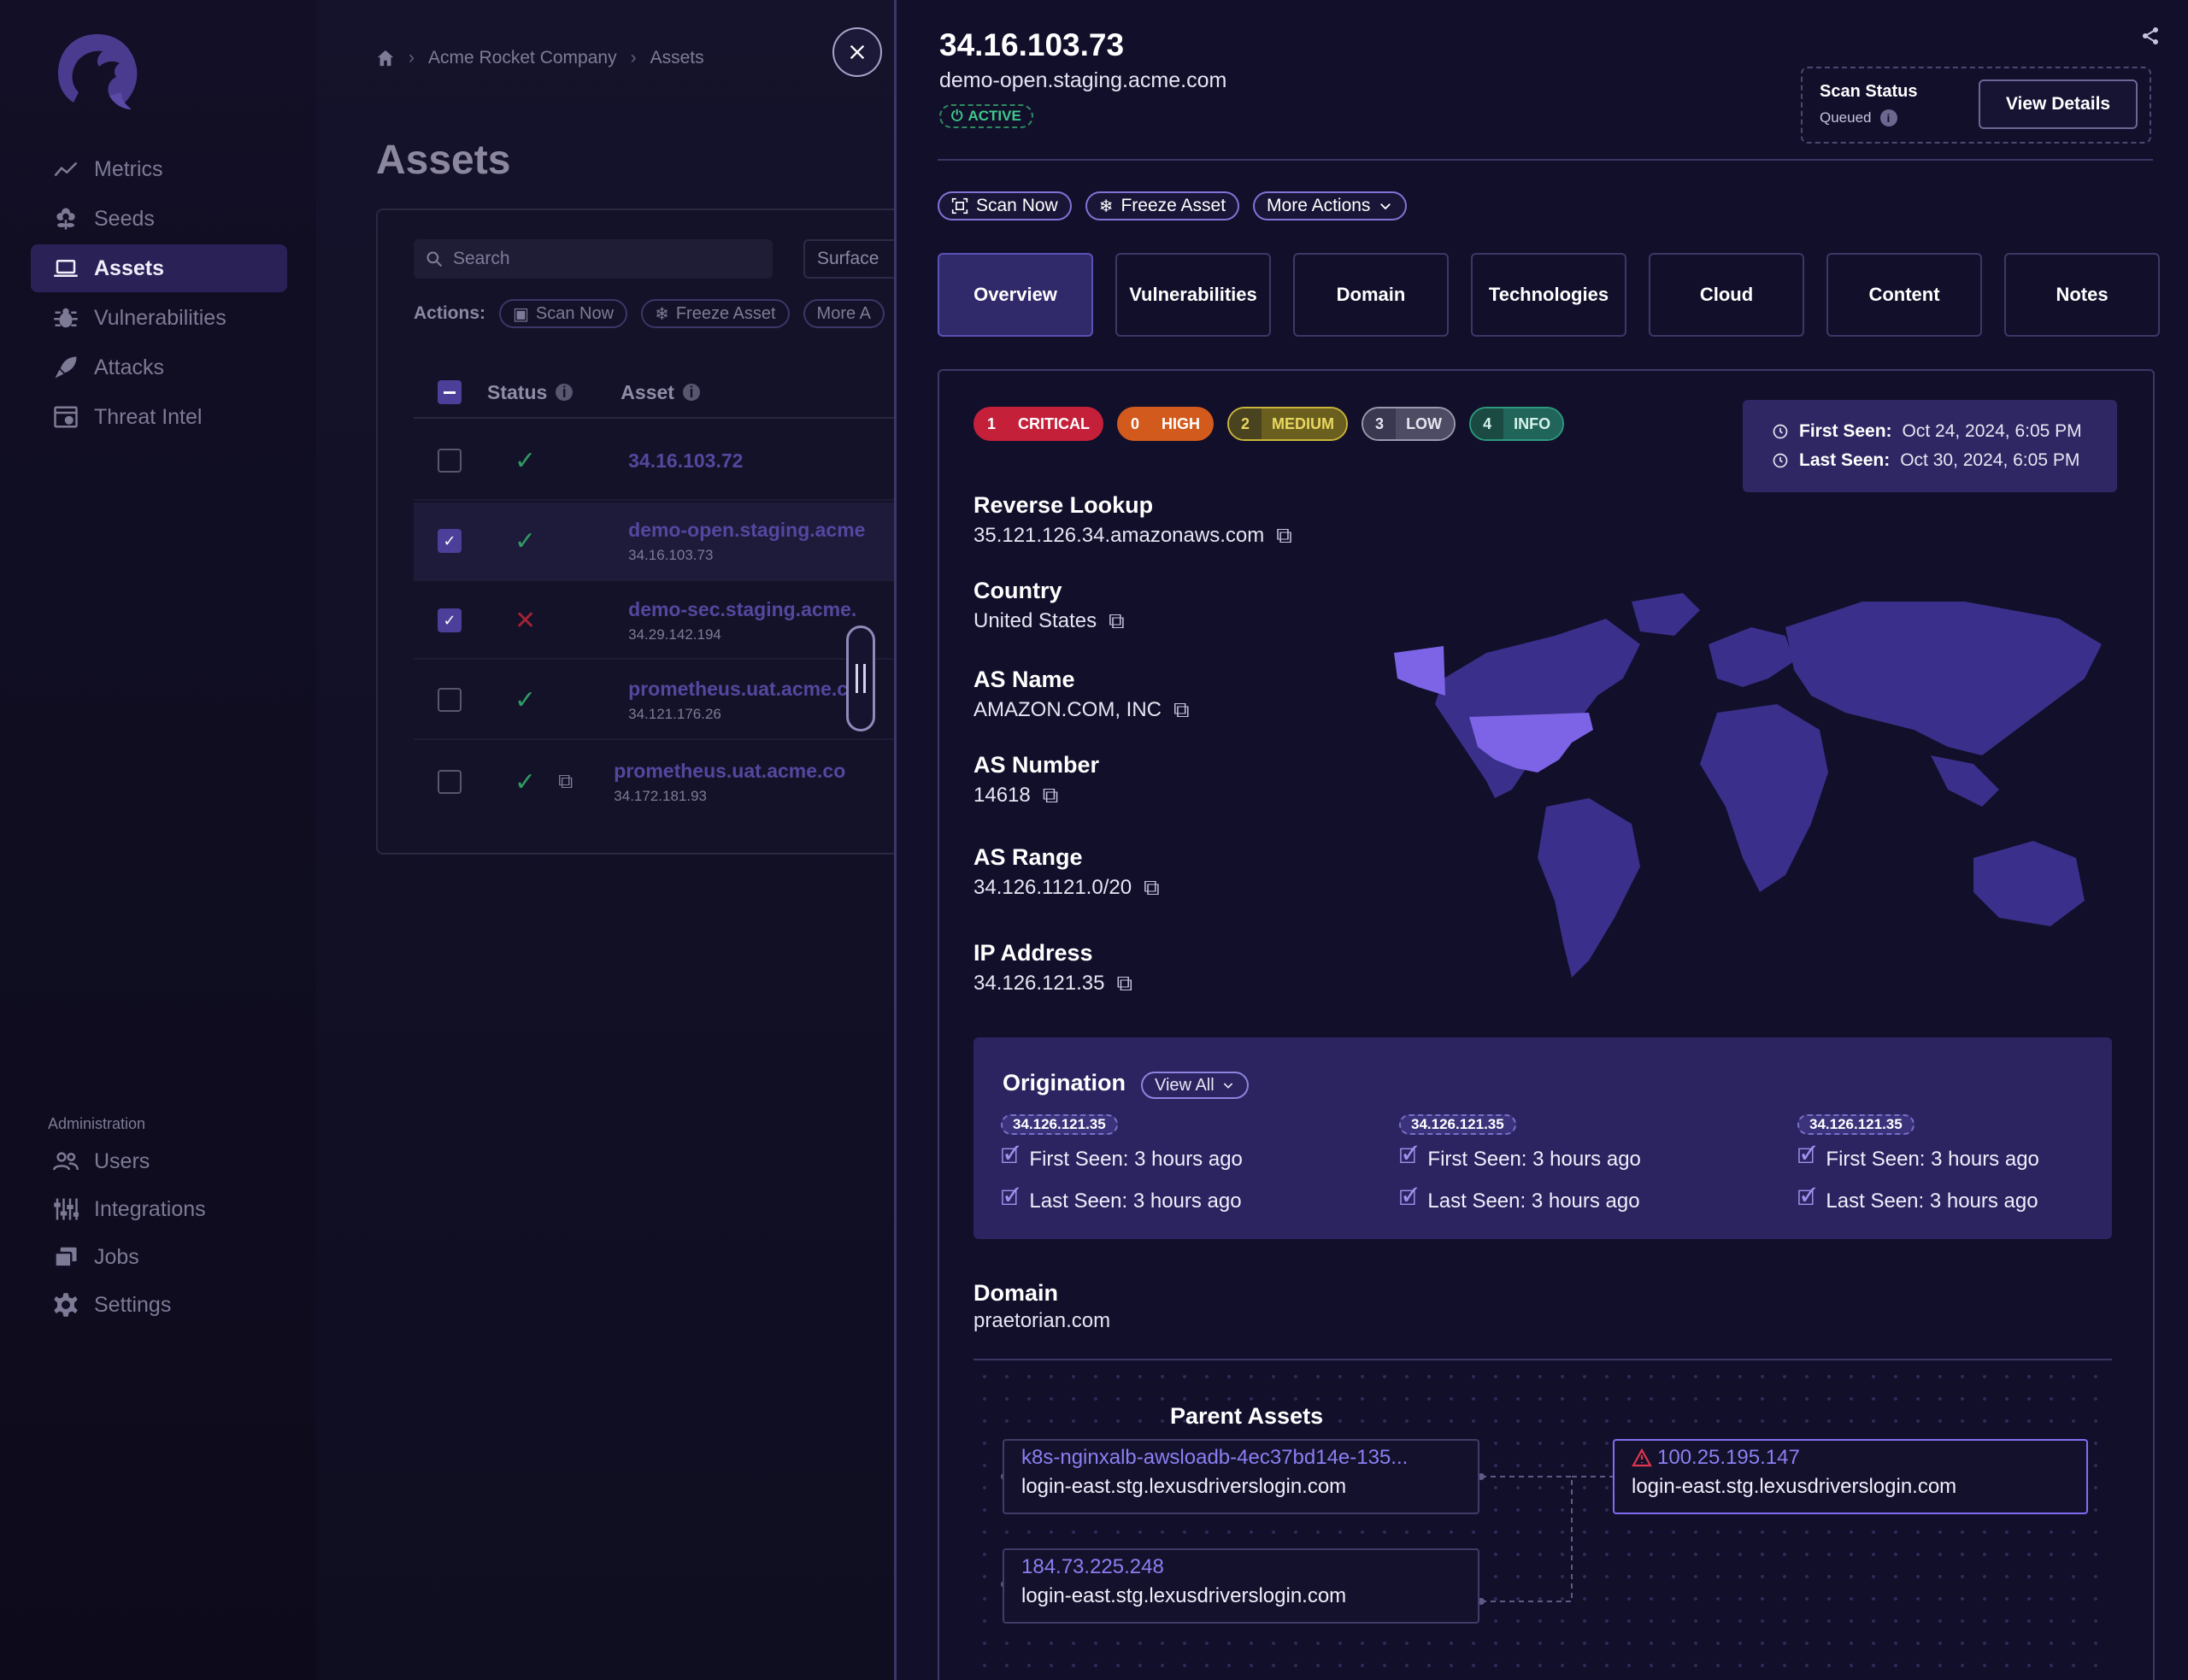 The width and height of the screenshot is (2188, 1680). Describe the element at coordinates (648, 392) in the screenshot. I see `asset-column-header: Asset` at that location.